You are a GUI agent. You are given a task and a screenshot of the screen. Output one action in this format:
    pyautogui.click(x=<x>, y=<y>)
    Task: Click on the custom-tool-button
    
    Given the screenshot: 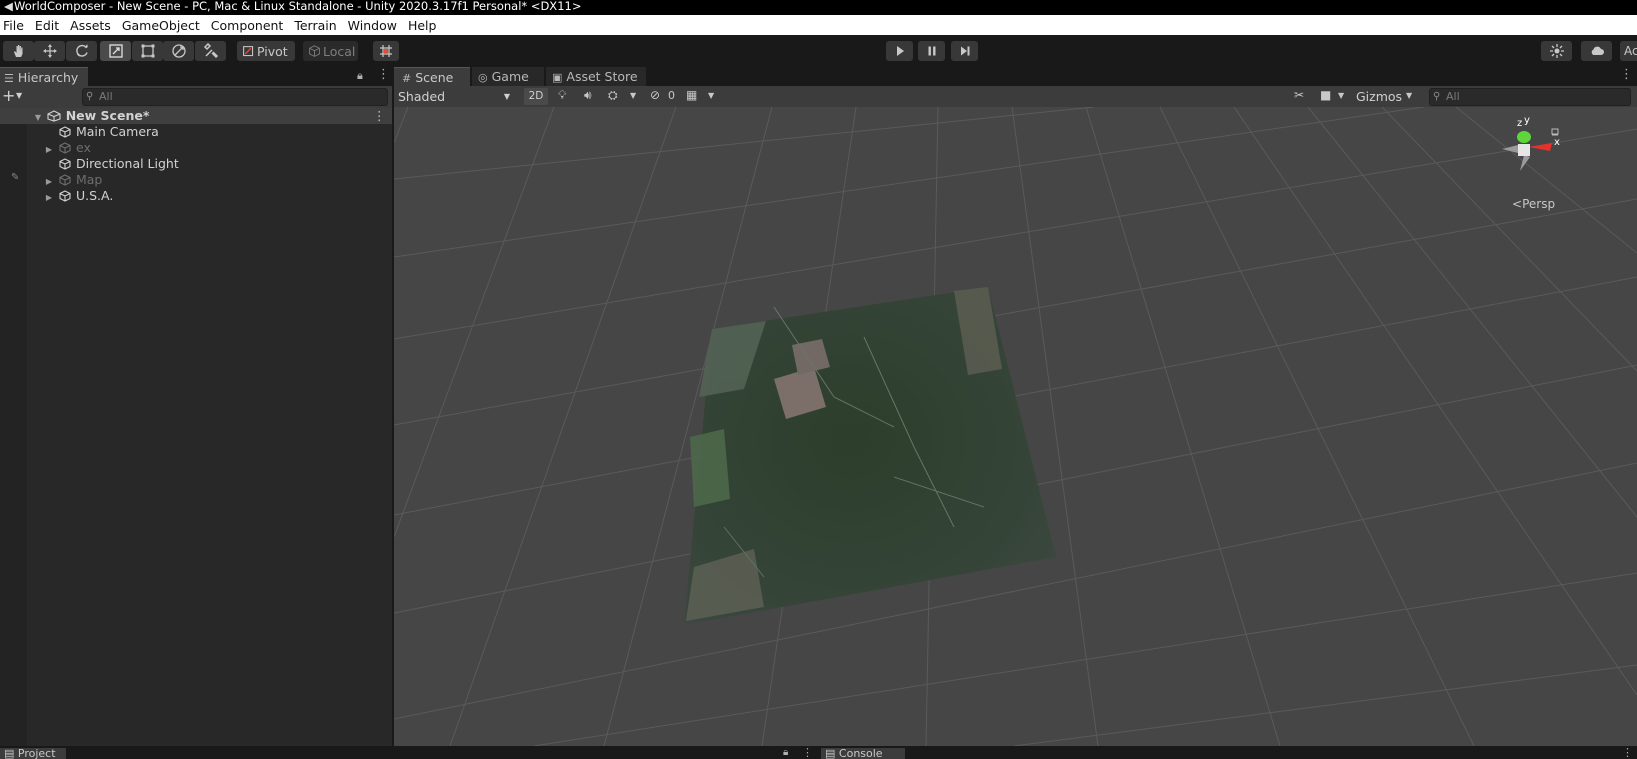 What is the action you would take?
    pyautogui.click(x=210, y=51)
    